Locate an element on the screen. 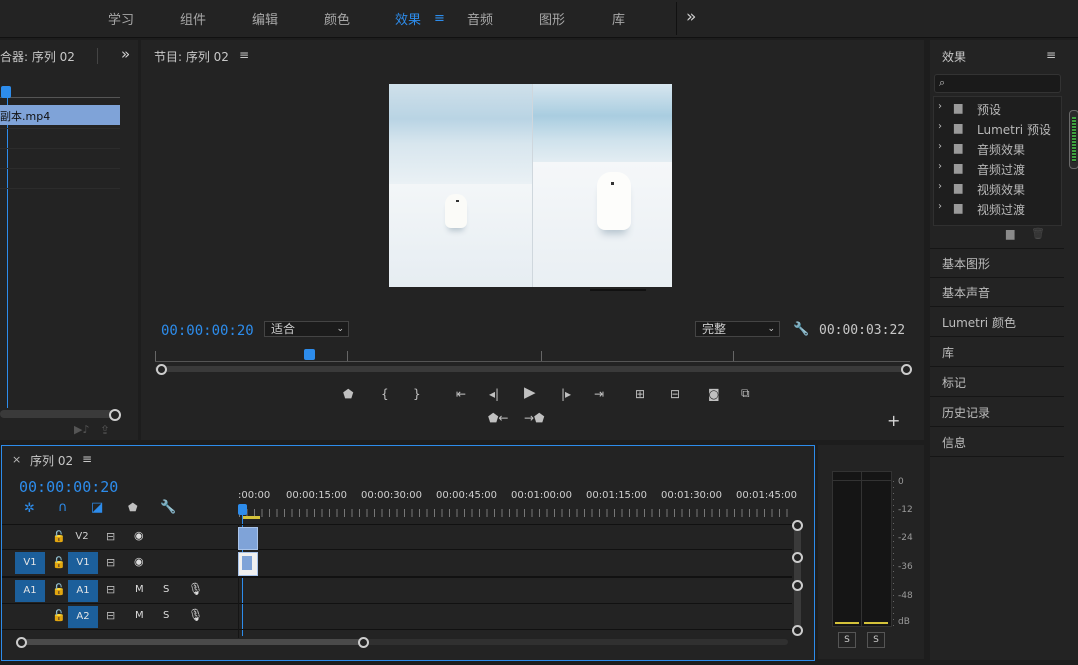 Image resolution: width=1078 pixels, height=665 pixels. panel-essential-graphics: 基本图形 is located at coordinates (997, 263).